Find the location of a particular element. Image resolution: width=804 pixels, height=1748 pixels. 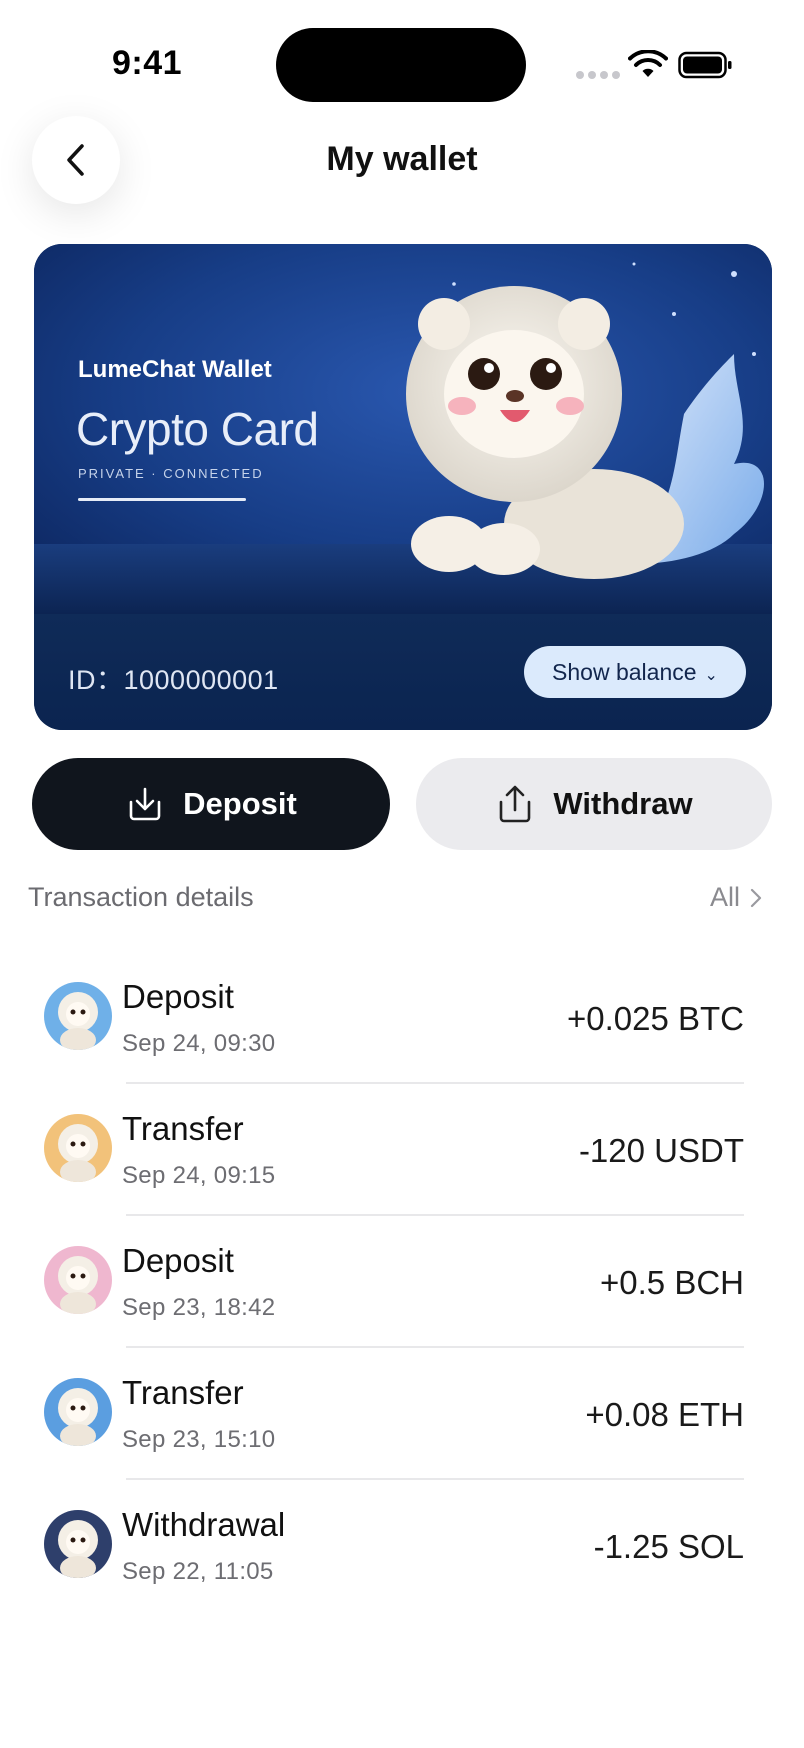

view-all-link: All is located at coordinates (736, 897).